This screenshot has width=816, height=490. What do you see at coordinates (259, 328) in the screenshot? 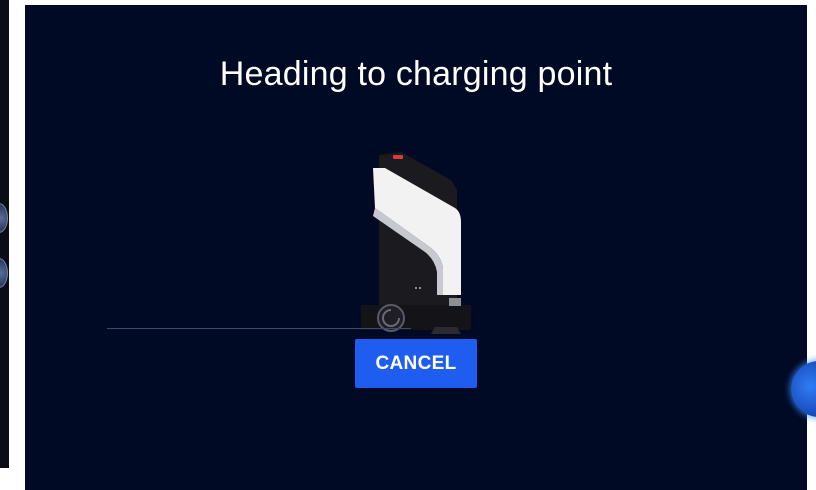
I see `path-line` at bounding box center [259, 328].